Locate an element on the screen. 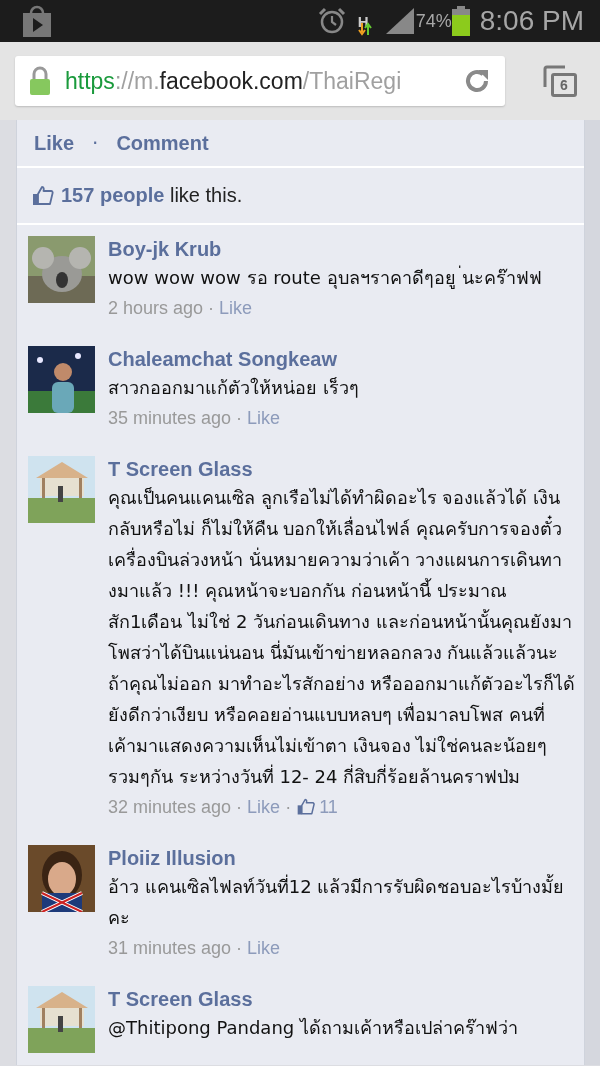 This screenshot has height=1066, width=600. shopping-bag-icon is located at coordinates (37, 21).